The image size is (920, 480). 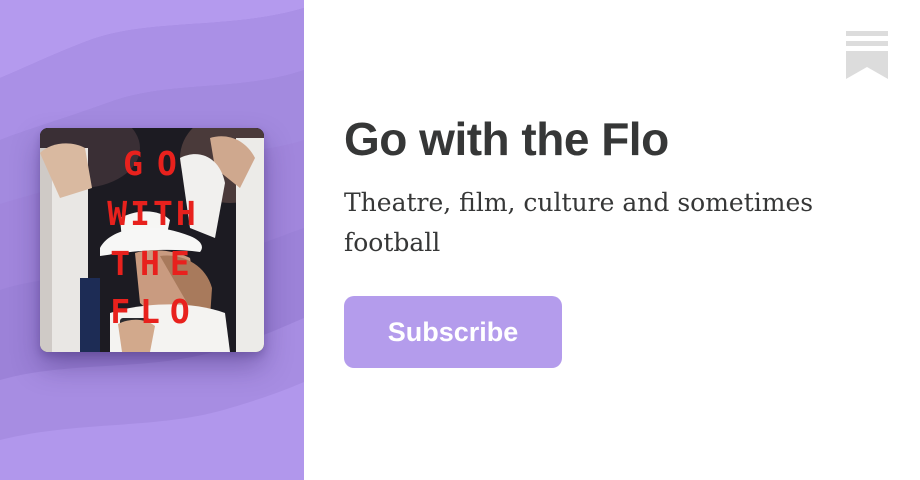 I want to click on substack-bookmark-icon, so click(x=867, y=55).